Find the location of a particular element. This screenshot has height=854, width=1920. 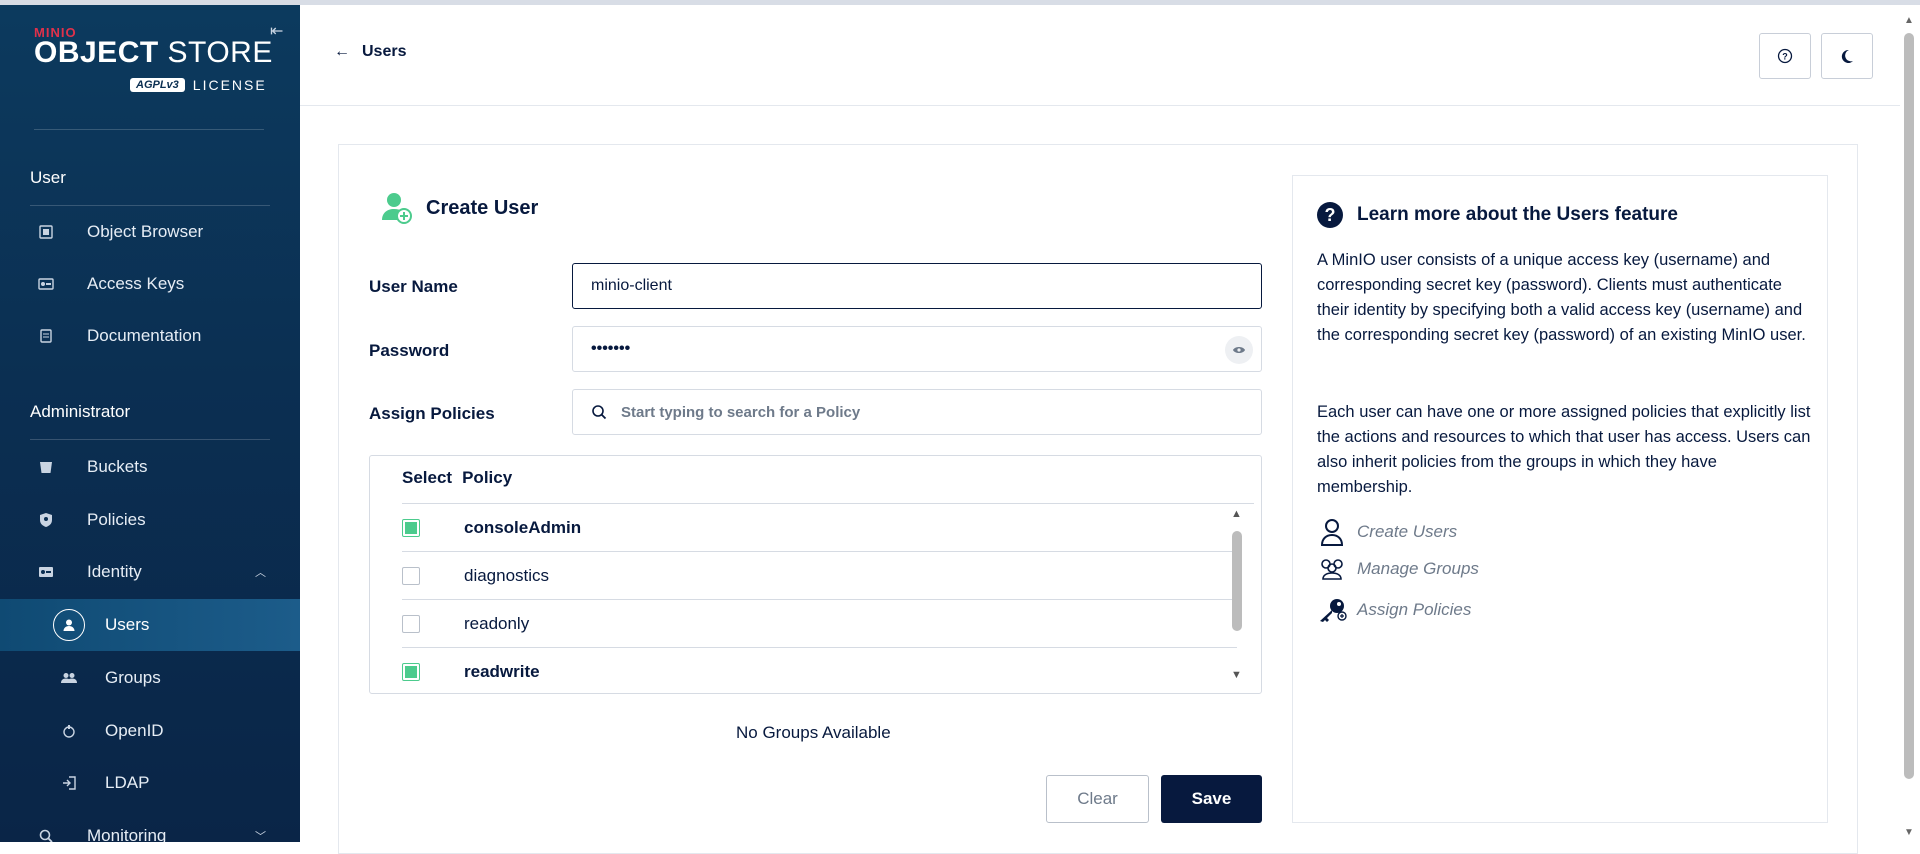

section-title-user: User is located at coordinates (48, 177).